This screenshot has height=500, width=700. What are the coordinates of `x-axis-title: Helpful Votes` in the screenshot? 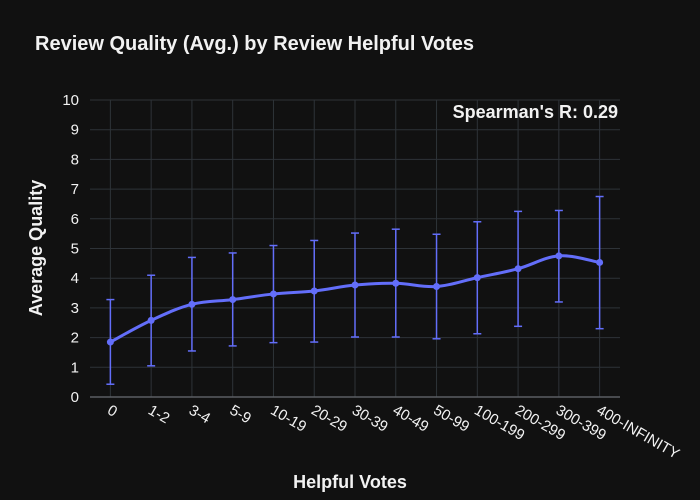 It's located at (350, 482).